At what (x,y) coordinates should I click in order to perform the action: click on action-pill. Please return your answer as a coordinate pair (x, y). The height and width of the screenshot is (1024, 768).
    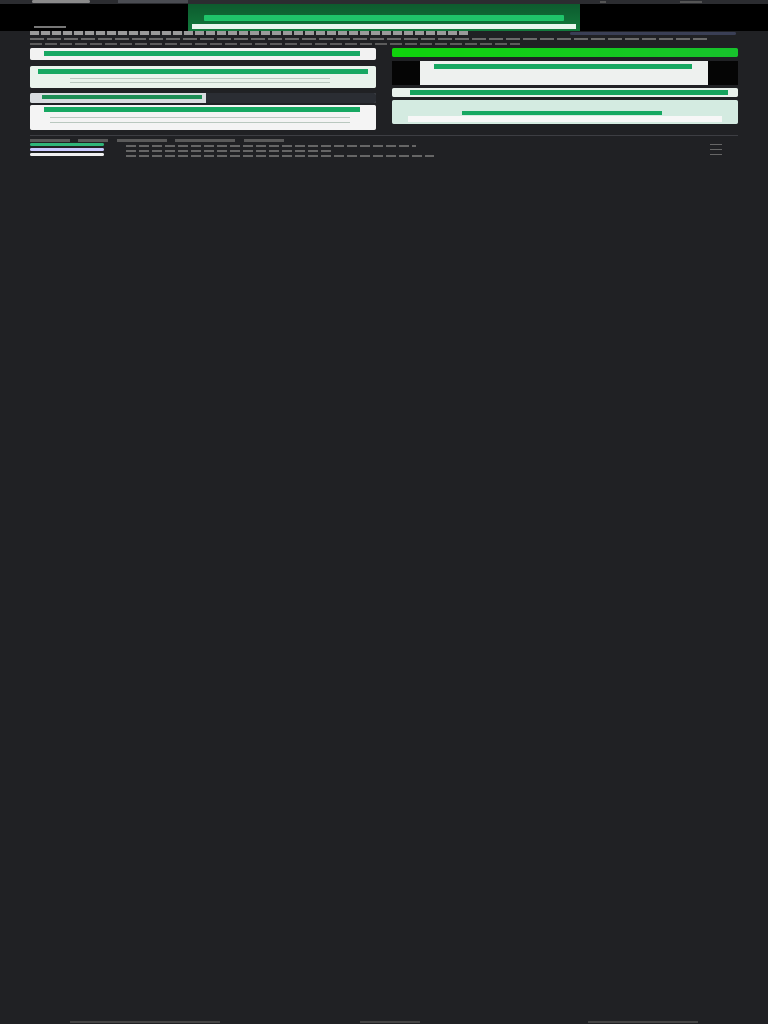
    Looking at the image, I should click on (653, 33).